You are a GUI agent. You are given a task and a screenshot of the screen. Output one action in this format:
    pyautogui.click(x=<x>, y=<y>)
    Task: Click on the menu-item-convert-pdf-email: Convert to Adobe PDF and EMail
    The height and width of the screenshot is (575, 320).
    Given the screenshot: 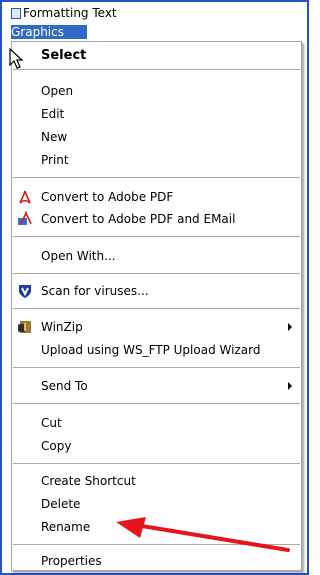 What is the action you would take?
    pyautogui.click(x=156, y=219)
    